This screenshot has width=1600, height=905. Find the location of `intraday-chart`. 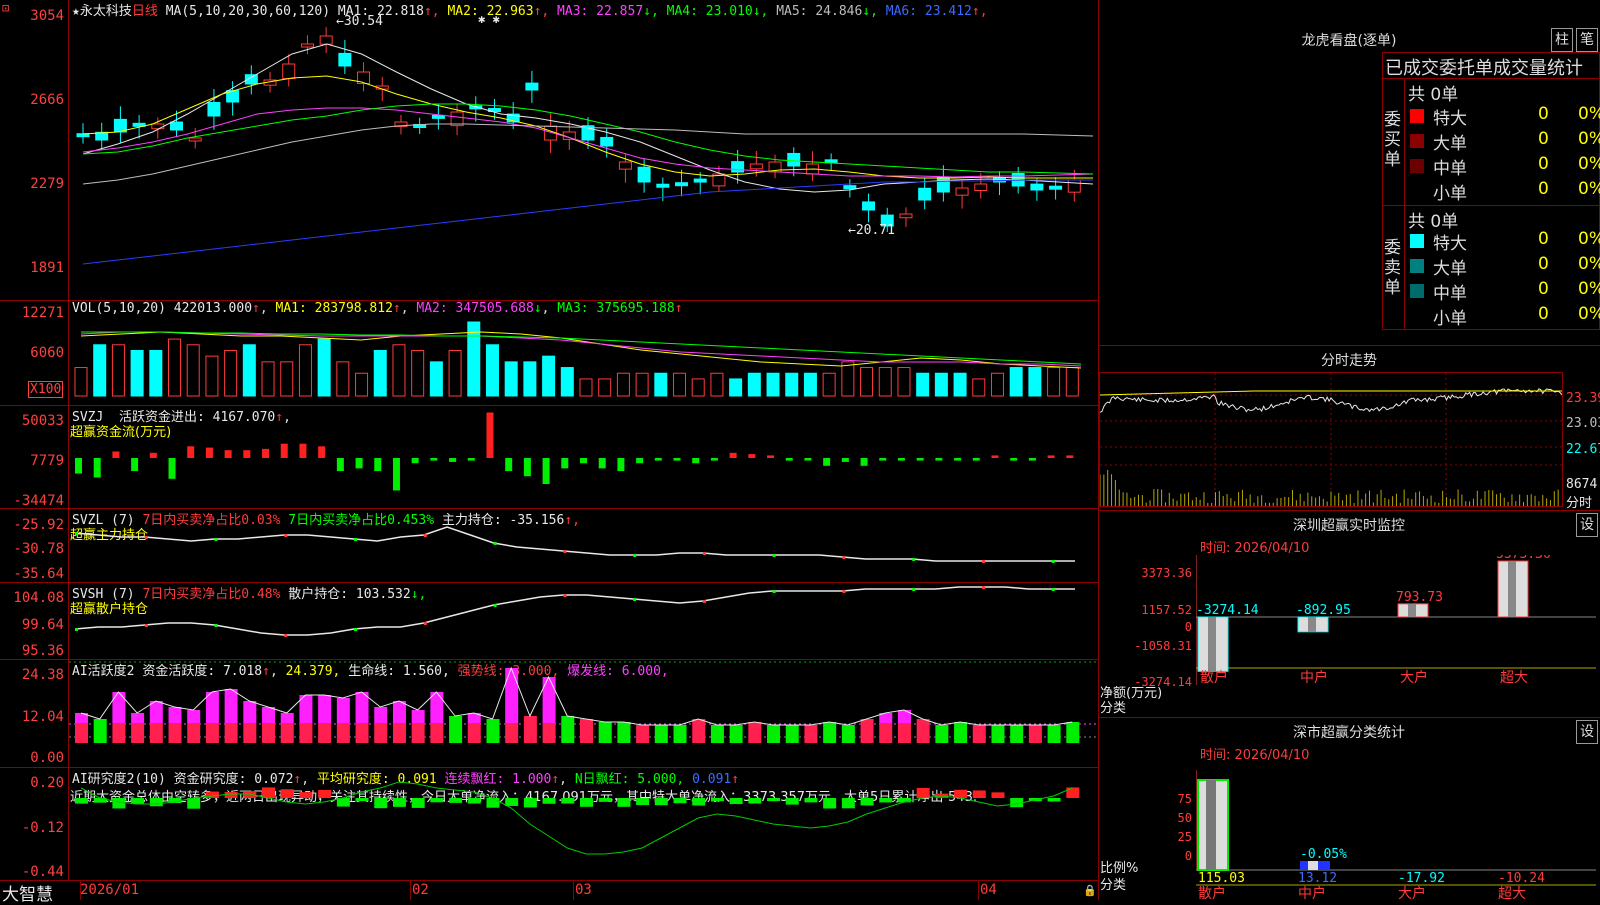

intraday-chart is located at coordinates (1331, 439).